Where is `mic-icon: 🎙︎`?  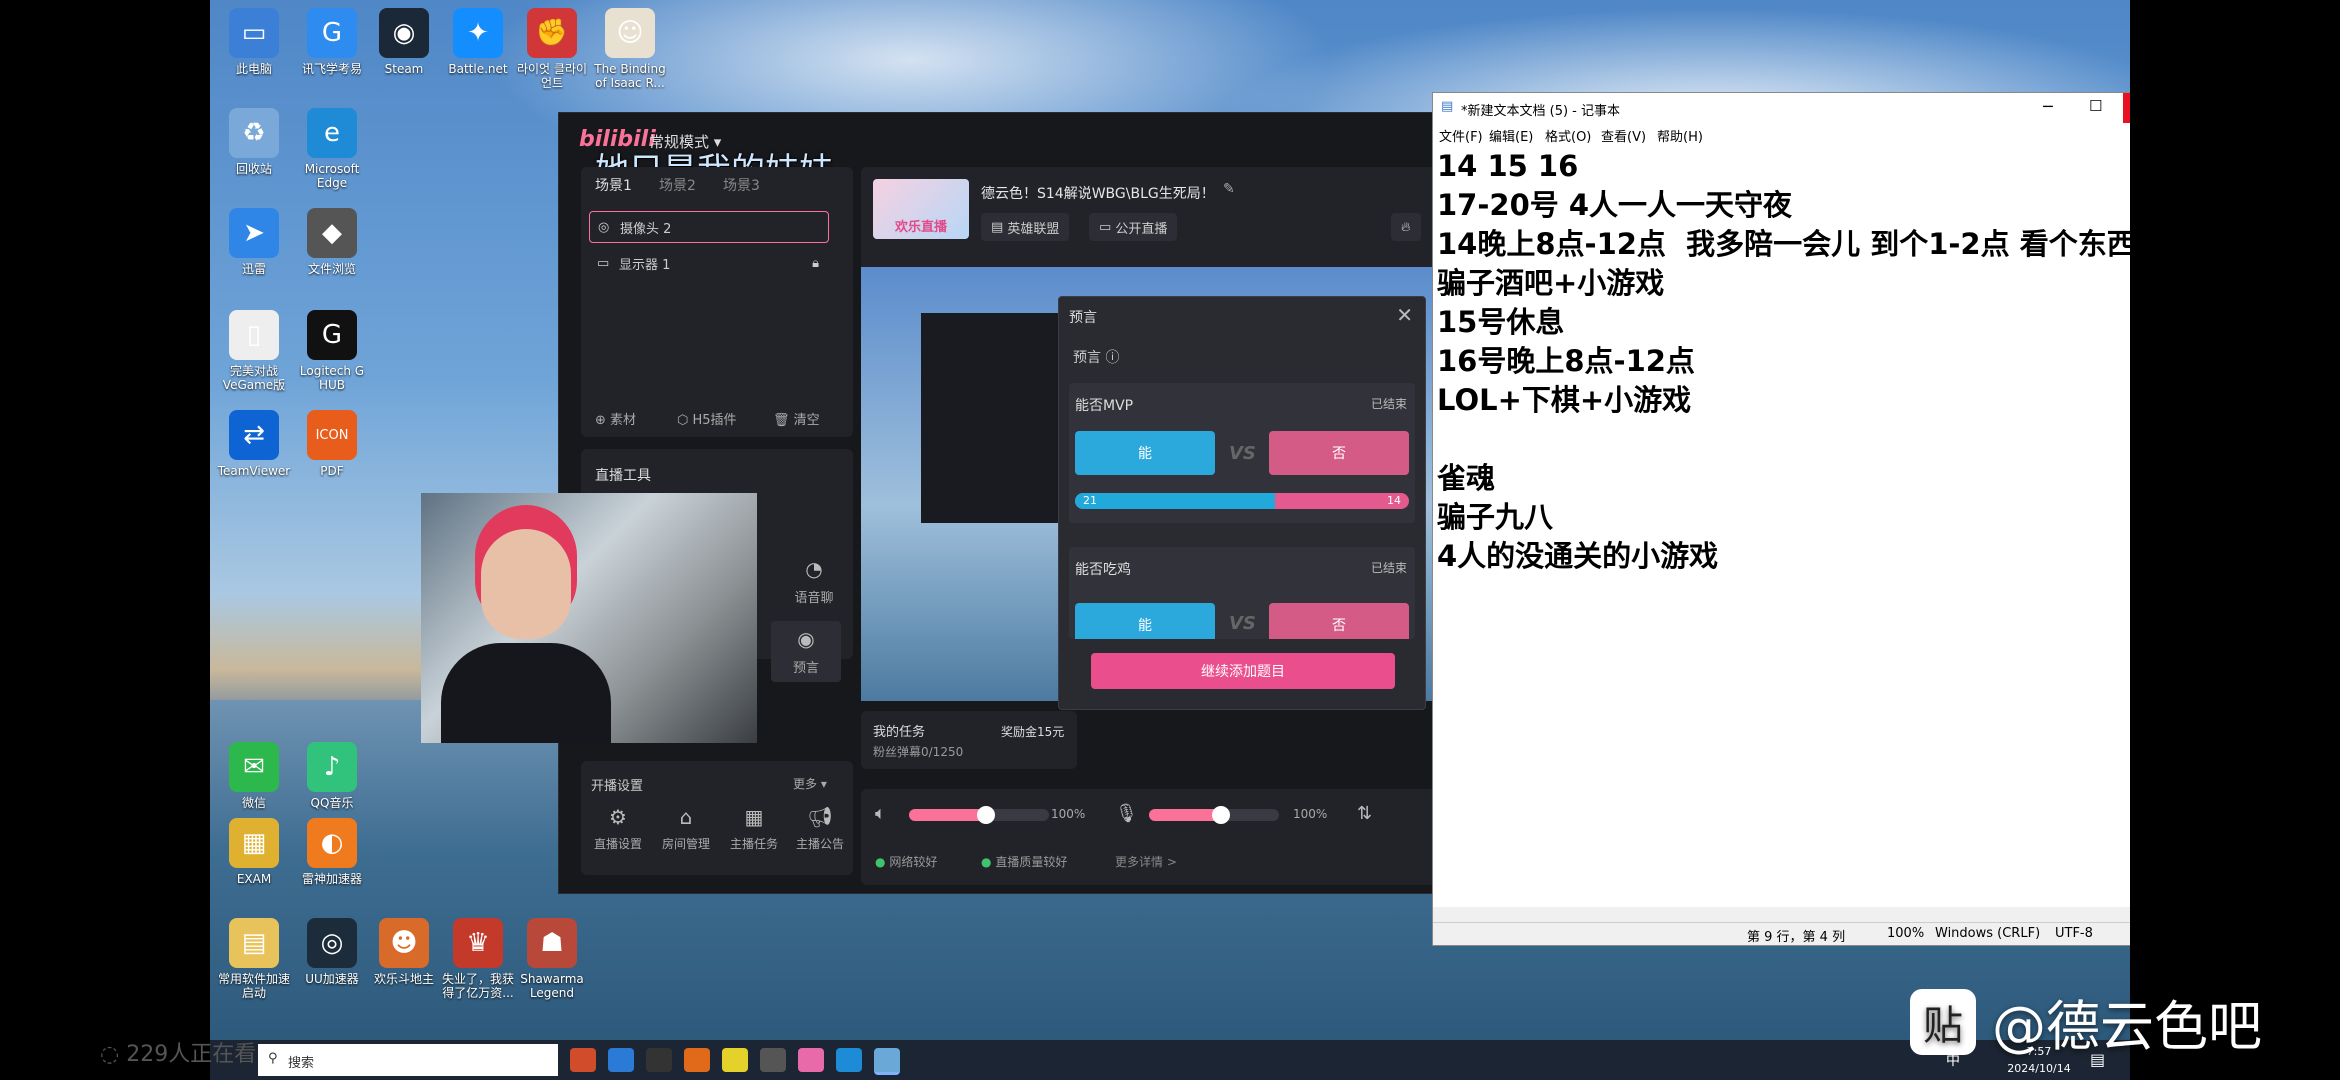 mic-icon: 🎙︎ is located at coordinates (1126, 813).